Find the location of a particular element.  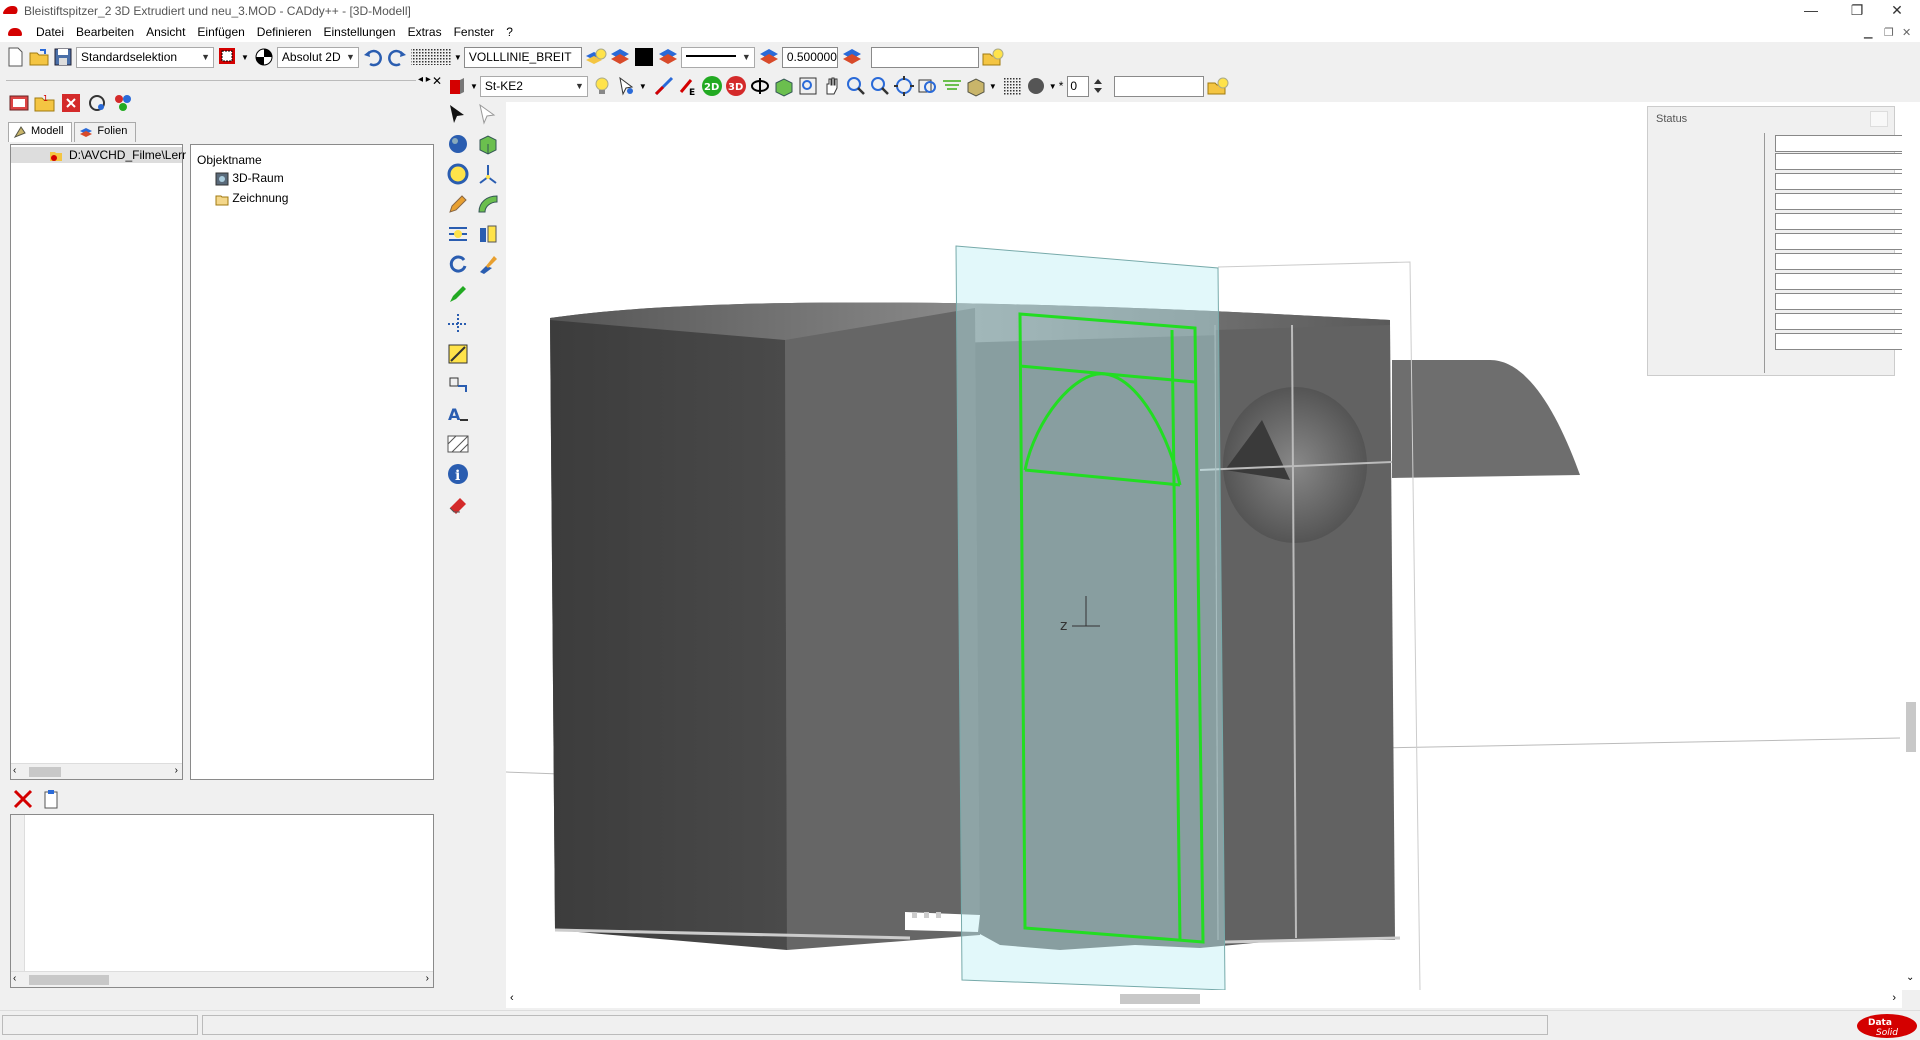

model-manager-icon is located at coordinates (19, 103).